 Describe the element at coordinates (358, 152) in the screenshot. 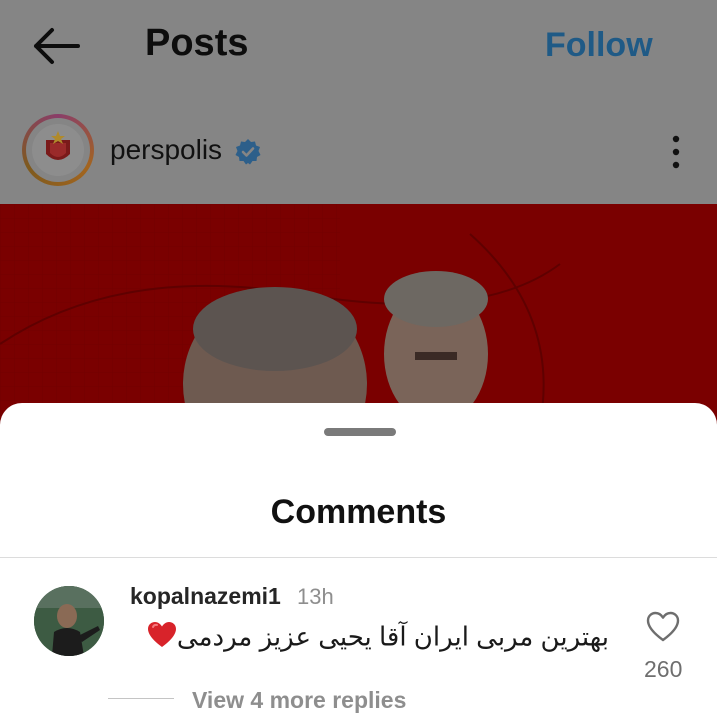

I see `post-header: perspolis` at that location.